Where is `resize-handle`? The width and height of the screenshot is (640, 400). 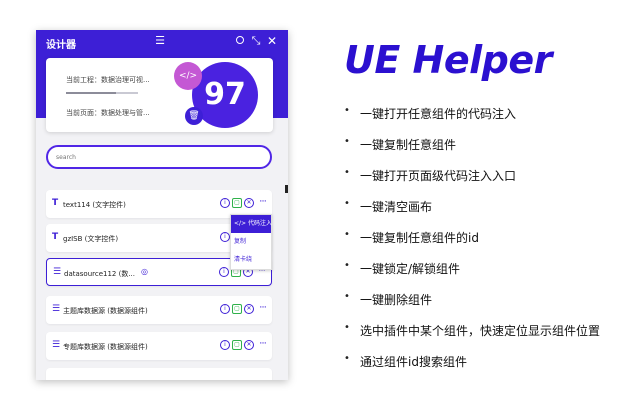
resize-handle is located at coordinates (286, 189).